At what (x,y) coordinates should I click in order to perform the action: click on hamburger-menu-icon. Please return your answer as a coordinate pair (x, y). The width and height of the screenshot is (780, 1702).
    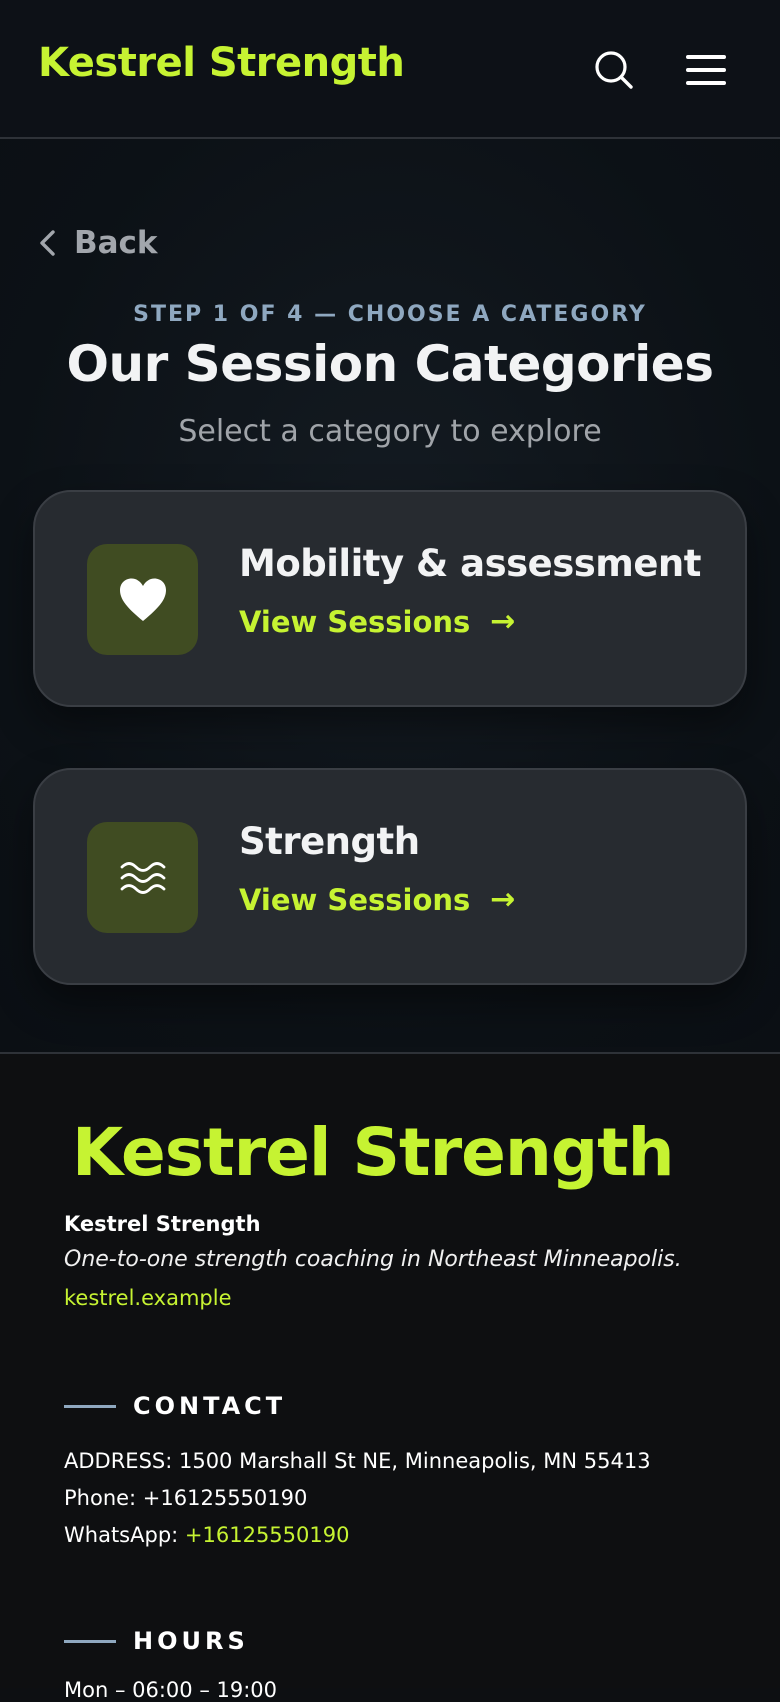
    Looking at the image, I should click on (706, 70).